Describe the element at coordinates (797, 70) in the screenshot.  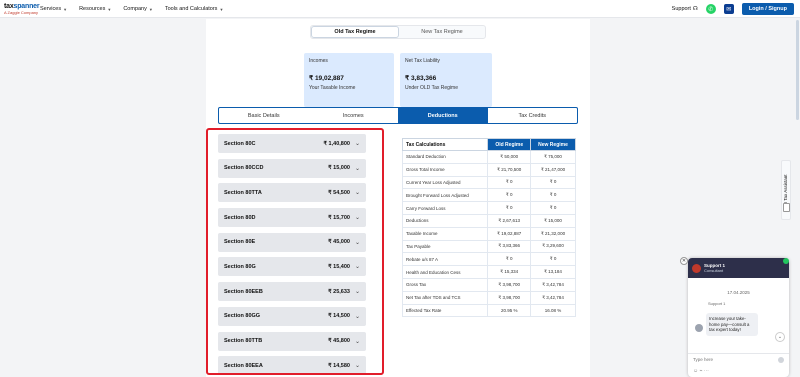
I see `page-scrollbar` at that location.